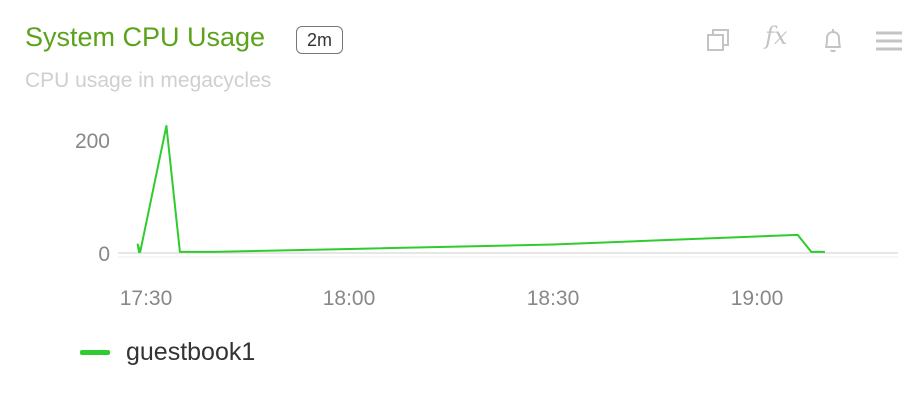 This screenshot has width=922, height=412. Describe the element at coordinates (553, 298) in the screenshot. I see `x-tick-label: 18:30` at that location.